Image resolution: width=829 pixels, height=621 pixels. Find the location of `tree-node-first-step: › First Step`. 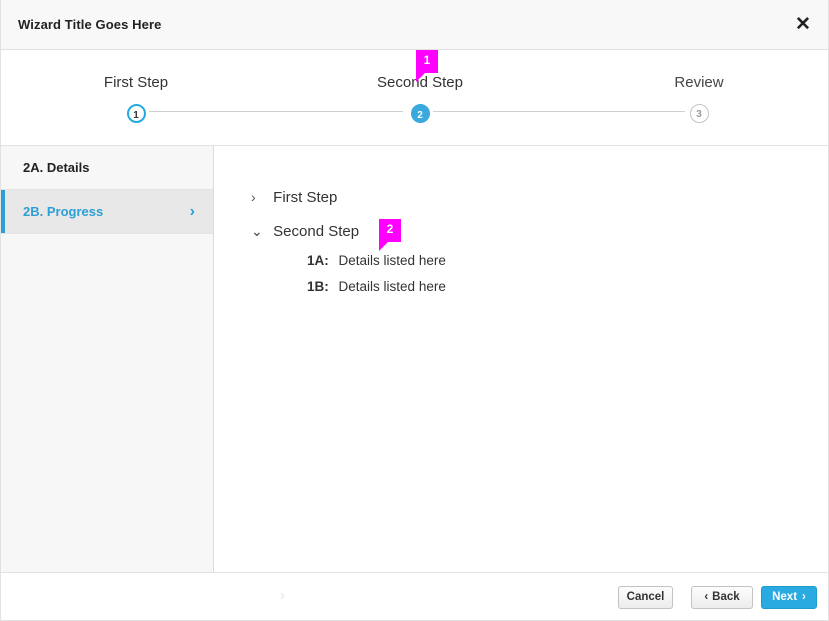

tree-node-first-step: › First Step is located at coordinates (529, 197).